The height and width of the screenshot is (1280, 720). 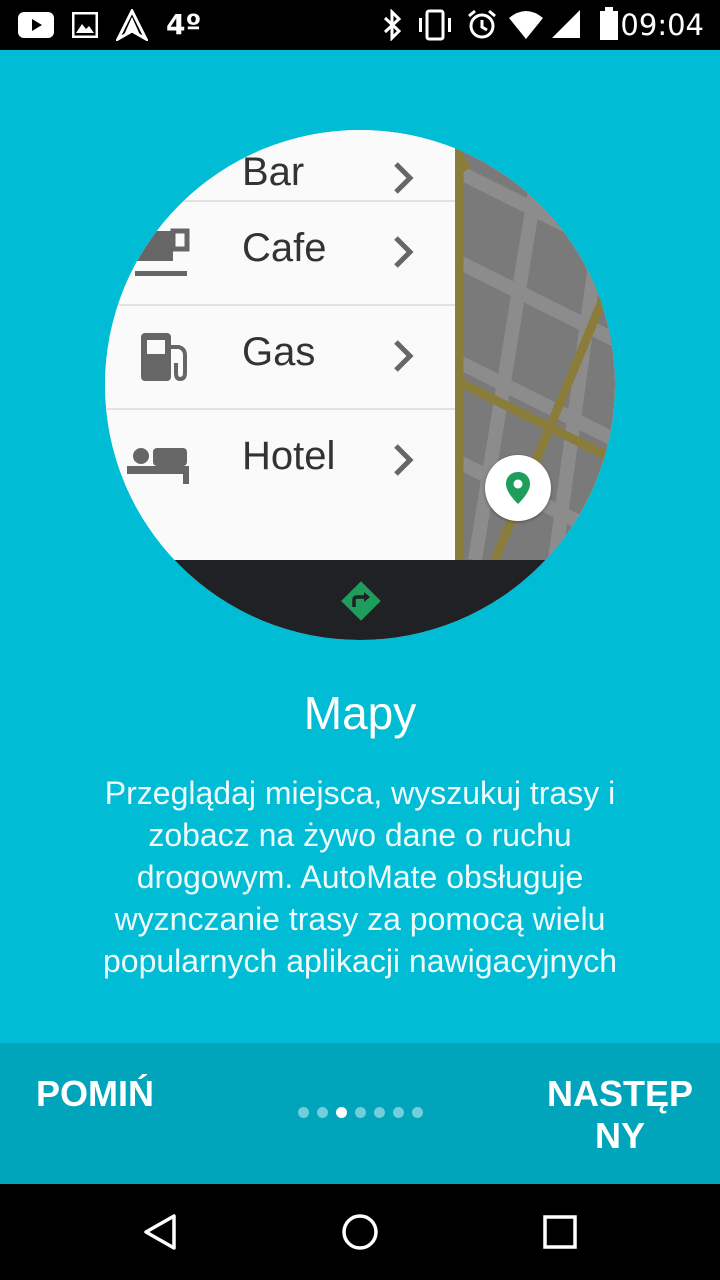 What do you see at coordinates (162, 252) in the screenshot?
I see `cafe-icon` at bounding box center [162, 252].